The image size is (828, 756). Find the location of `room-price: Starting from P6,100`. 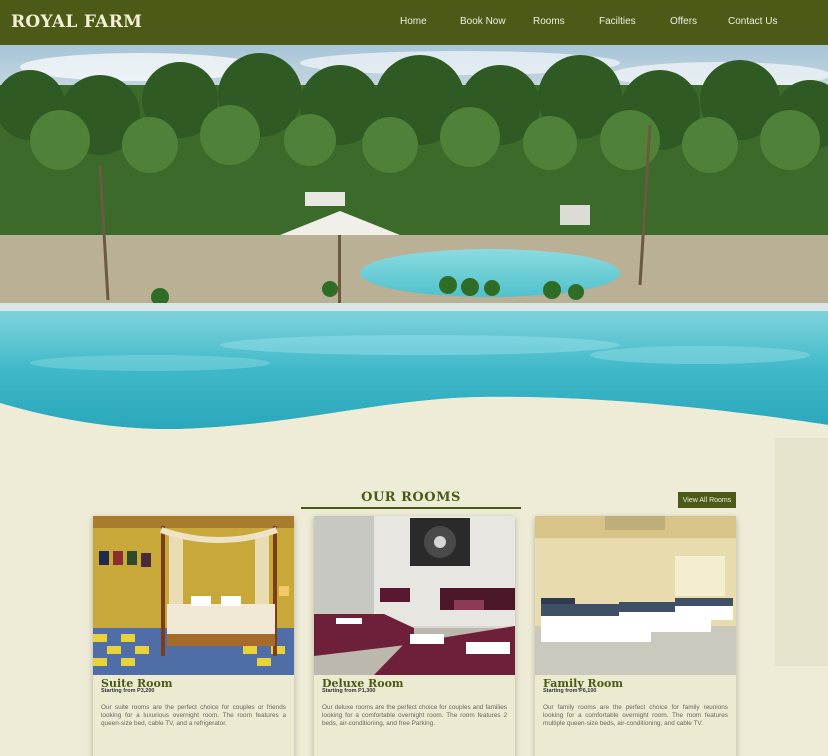

room-price: Starting from P6,100 is located at coordinates (570, 691).